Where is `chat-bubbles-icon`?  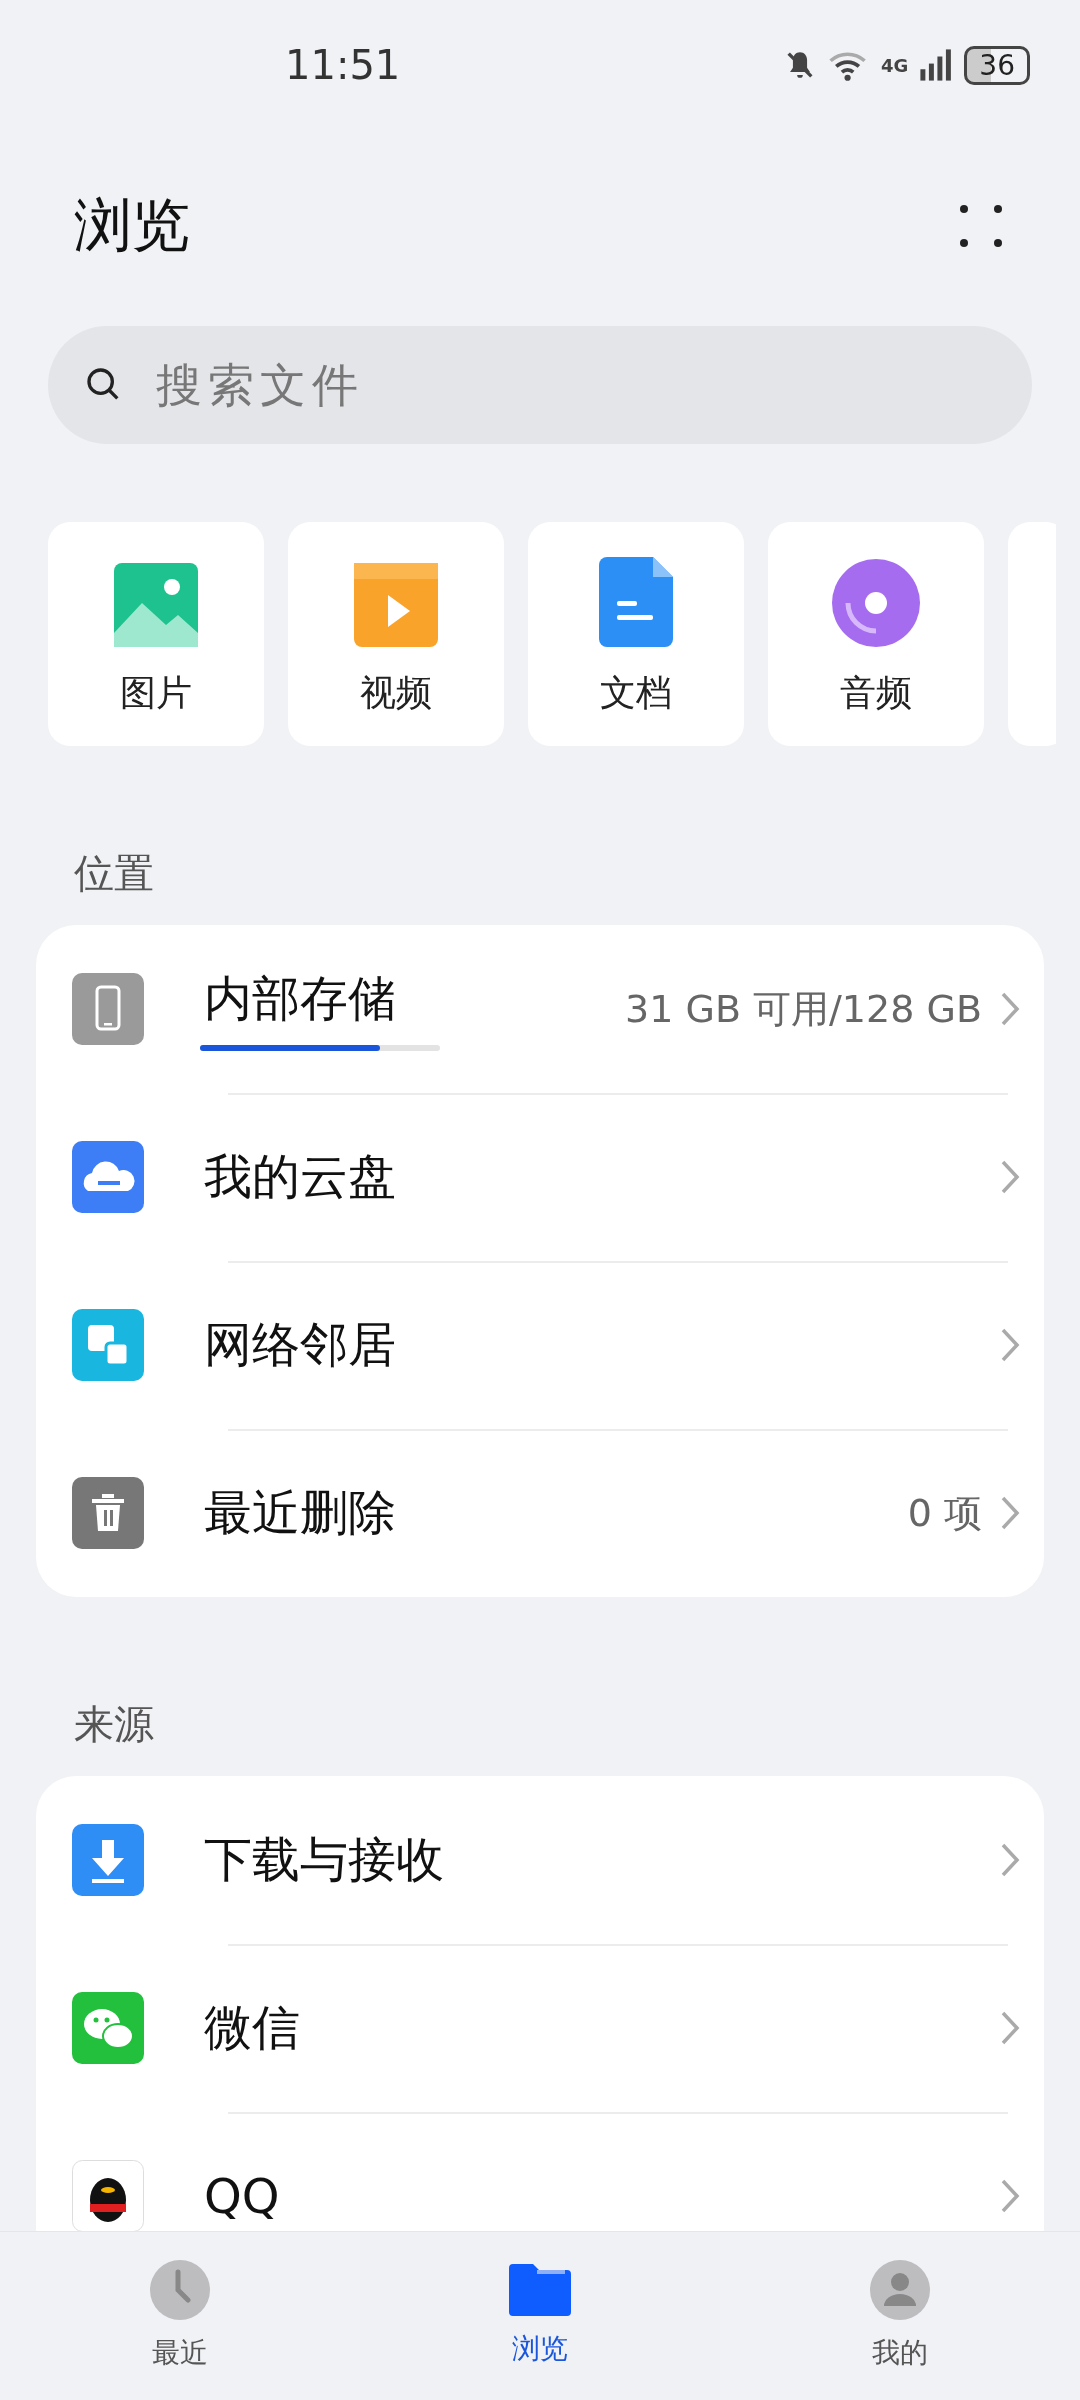 chat-bubbles-icon is located at coordinates (108, 2028).